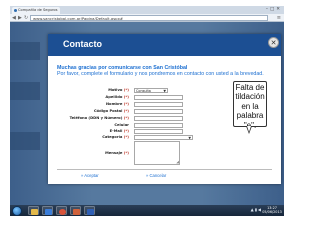  Describe the element at coordinates (90, 175) in the screenshot. I see `accept-button: » Aceptar` at that location.